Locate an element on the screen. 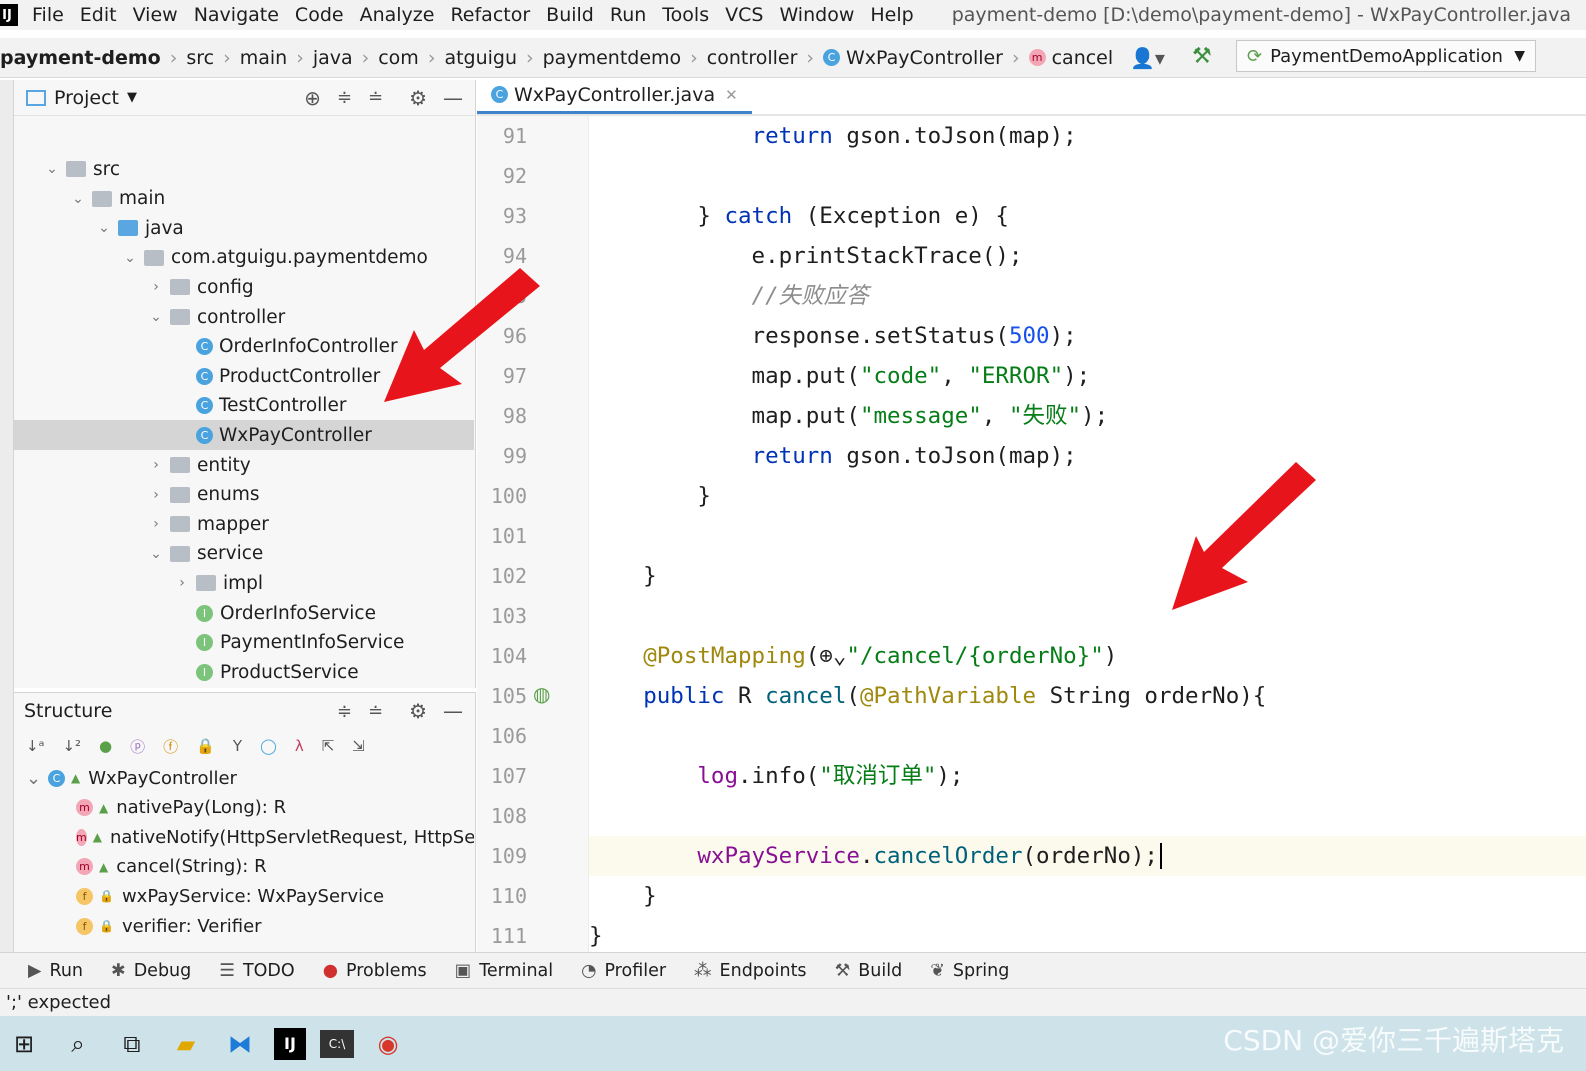 Image resolution: width=1586 pixels, height=1071 pixels. tool-window-problems: ● Problems is located at coordinates (375, 971).